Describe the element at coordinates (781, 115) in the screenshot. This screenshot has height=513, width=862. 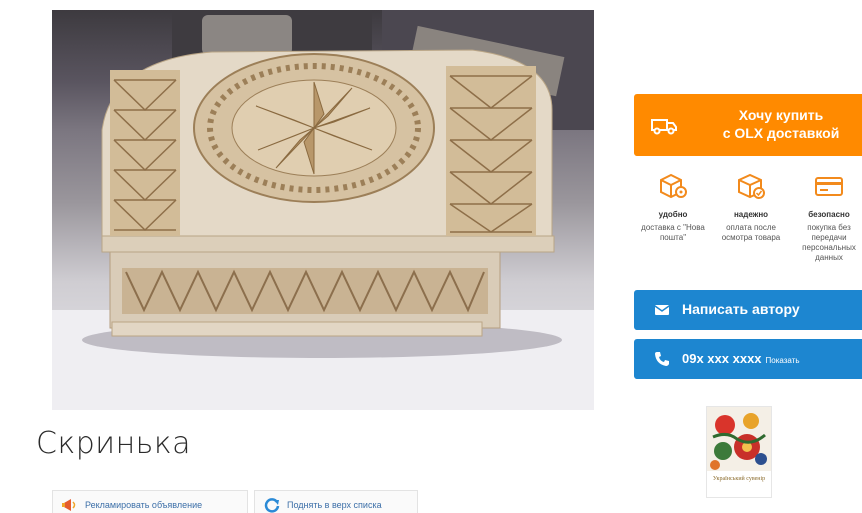
I see `buy-line-1: Хочу купить` at that location.